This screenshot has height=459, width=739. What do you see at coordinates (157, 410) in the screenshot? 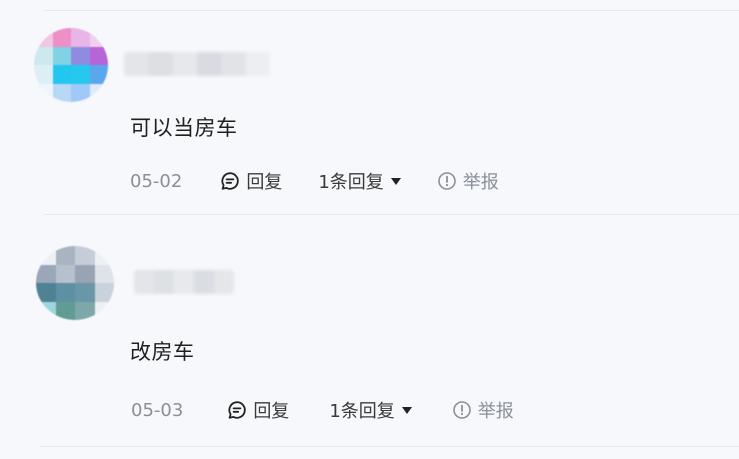
I see `comment-date: 05-03` at bounding box center [157, 410].